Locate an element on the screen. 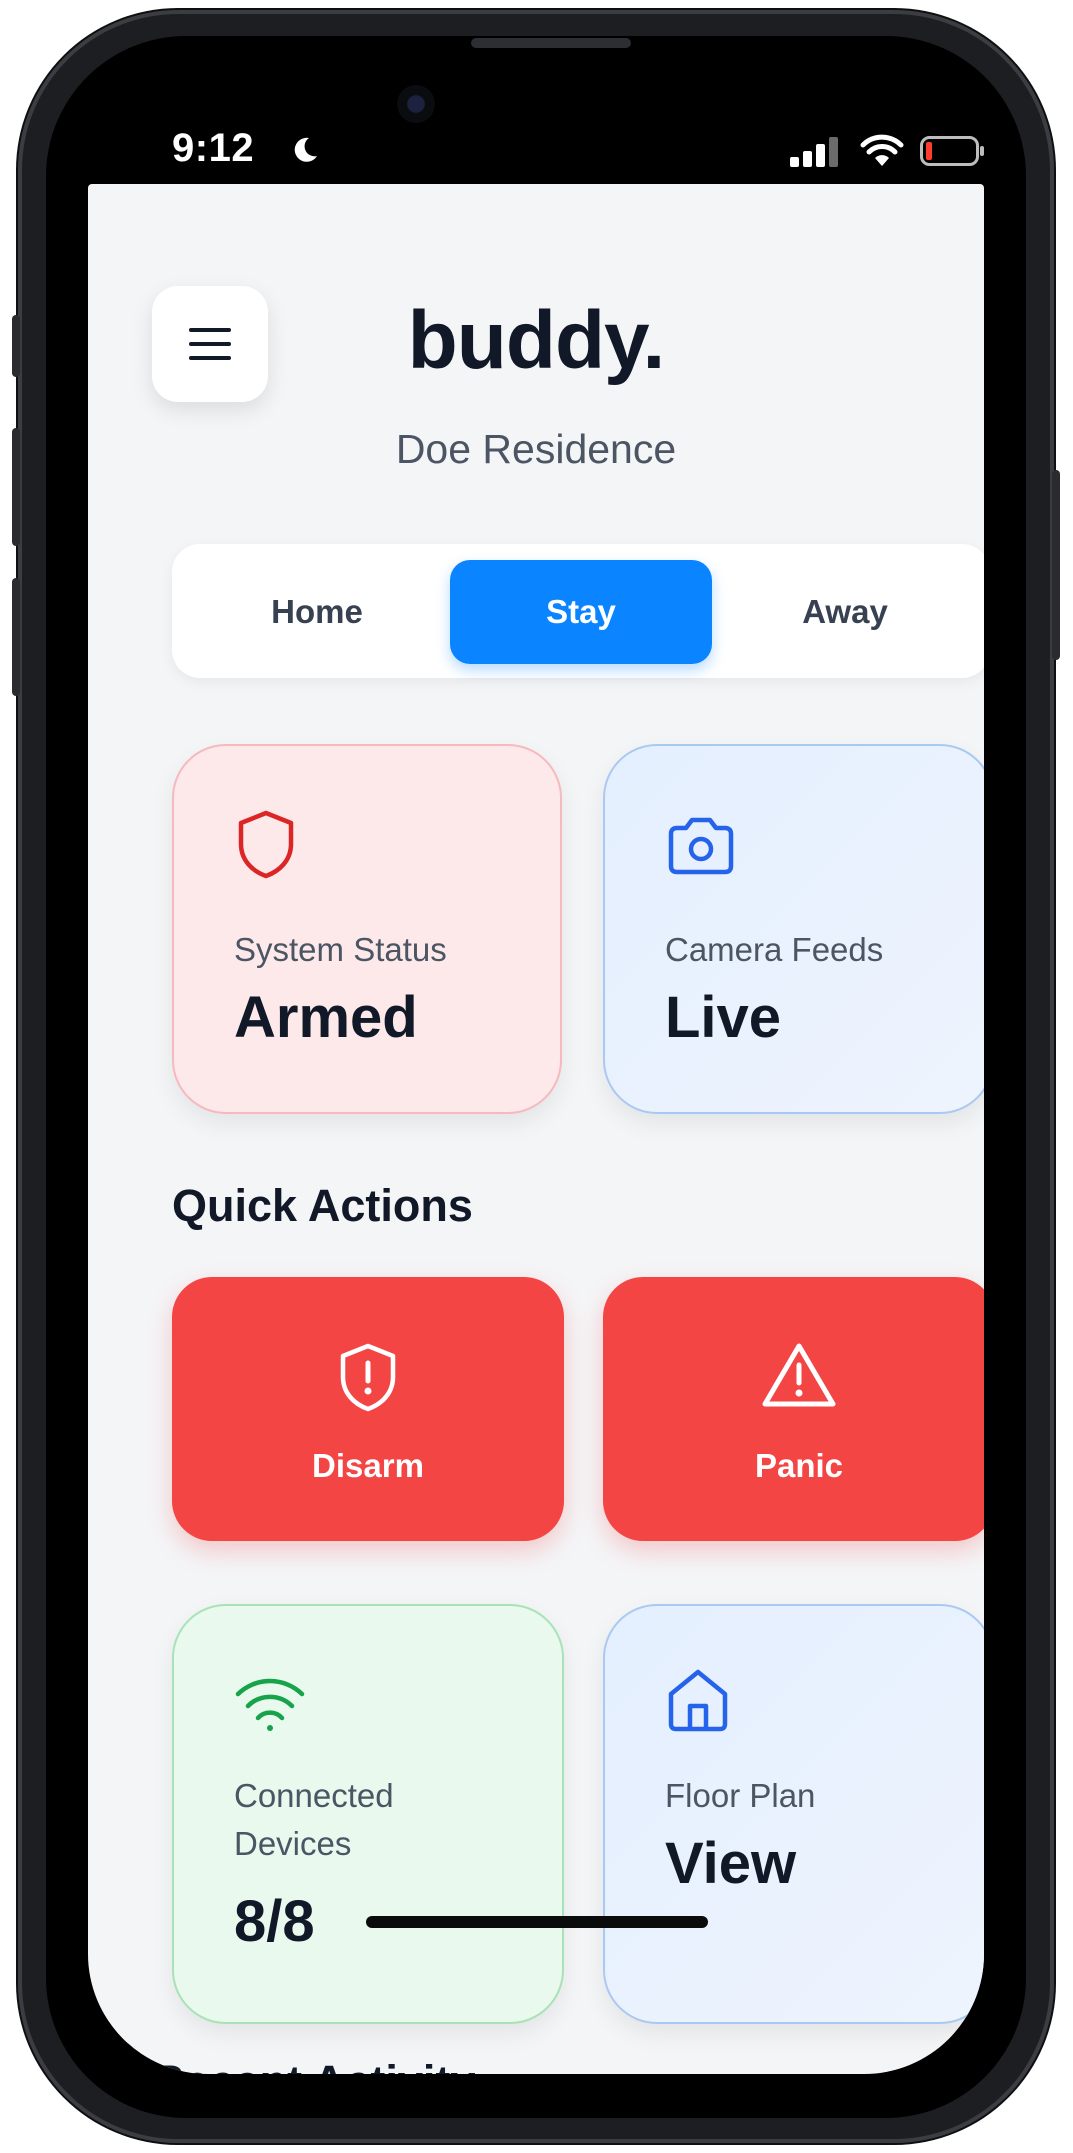  disarm-button: Disarm is located at coordinates (368, 1409).